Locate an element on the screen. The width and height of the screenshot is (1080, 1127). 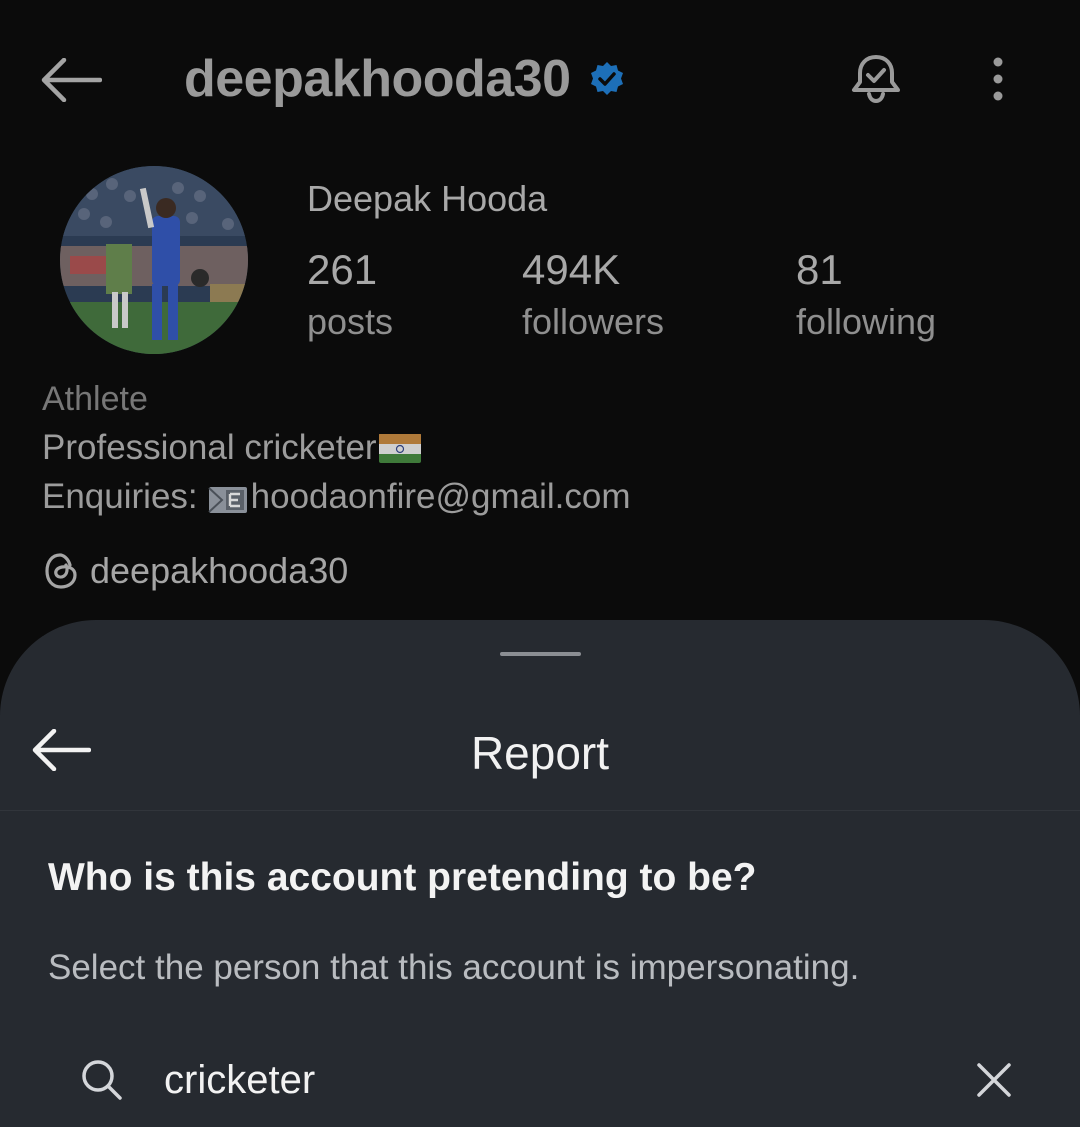
verified-badge-icon is located at coordinates (607, 79).